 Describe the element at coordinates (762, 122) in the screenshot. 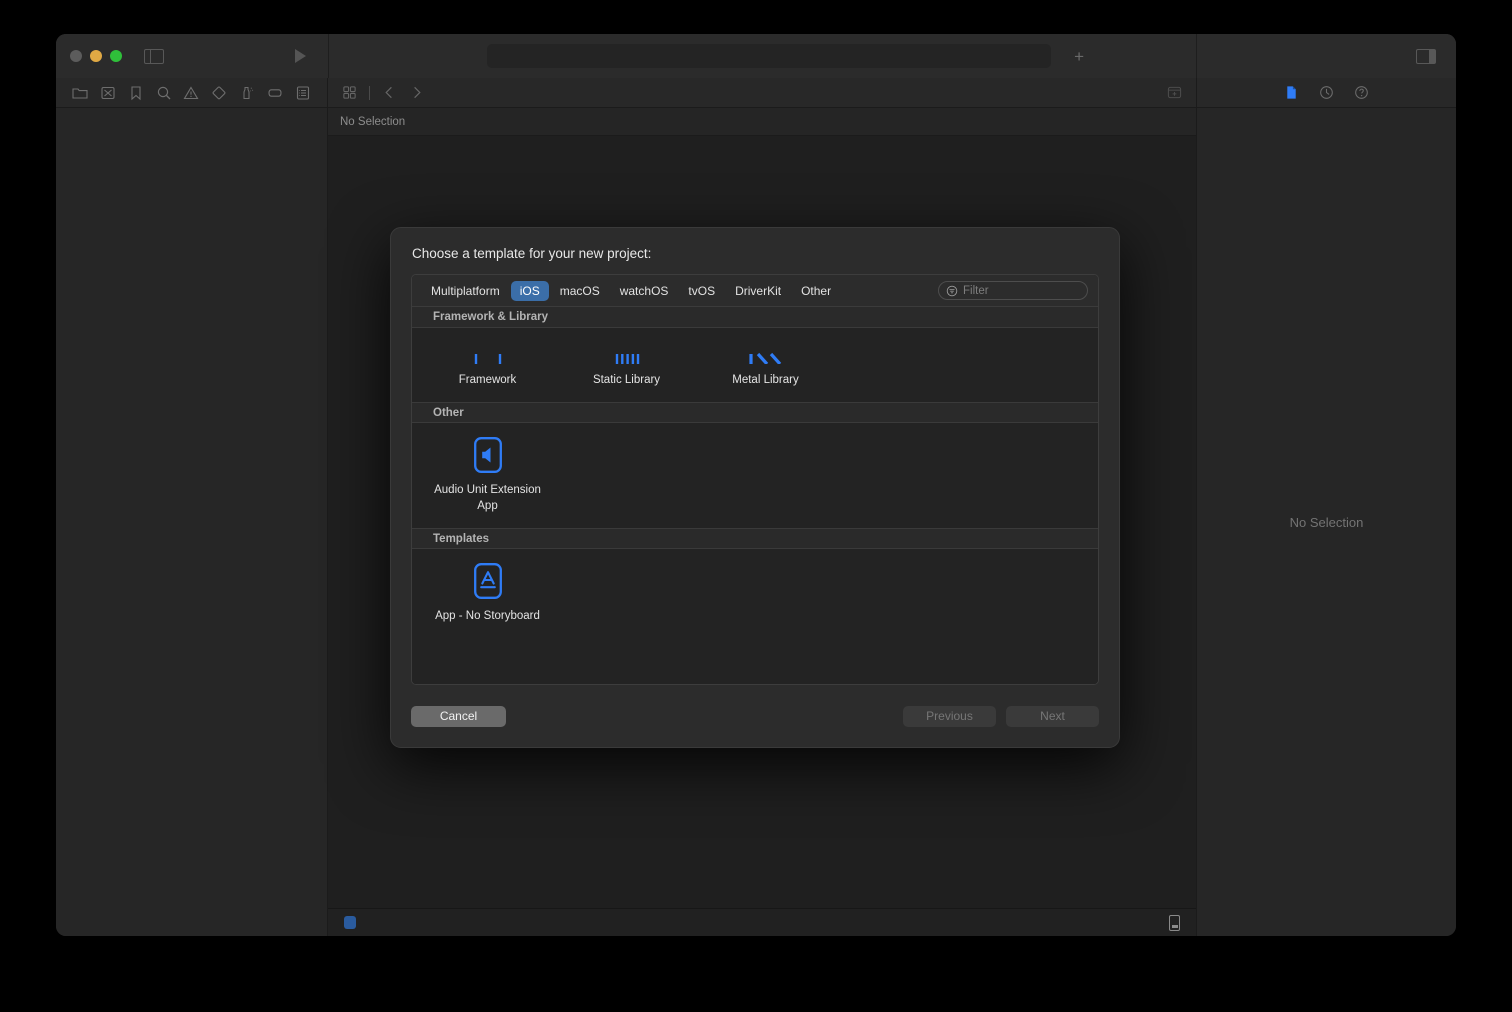

I see `editor-jump-bar: No Selection` at that location.